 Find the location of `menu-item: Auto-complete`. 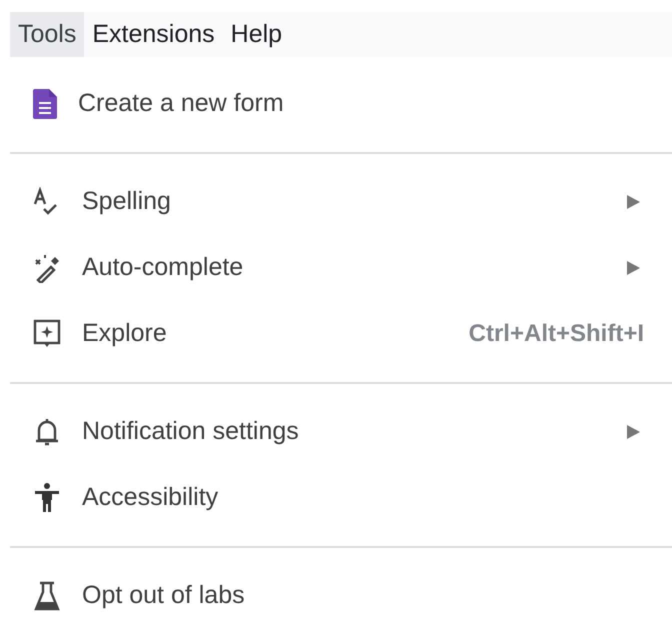

menu-item: Auto-complete is located at coordinates (341, 268).